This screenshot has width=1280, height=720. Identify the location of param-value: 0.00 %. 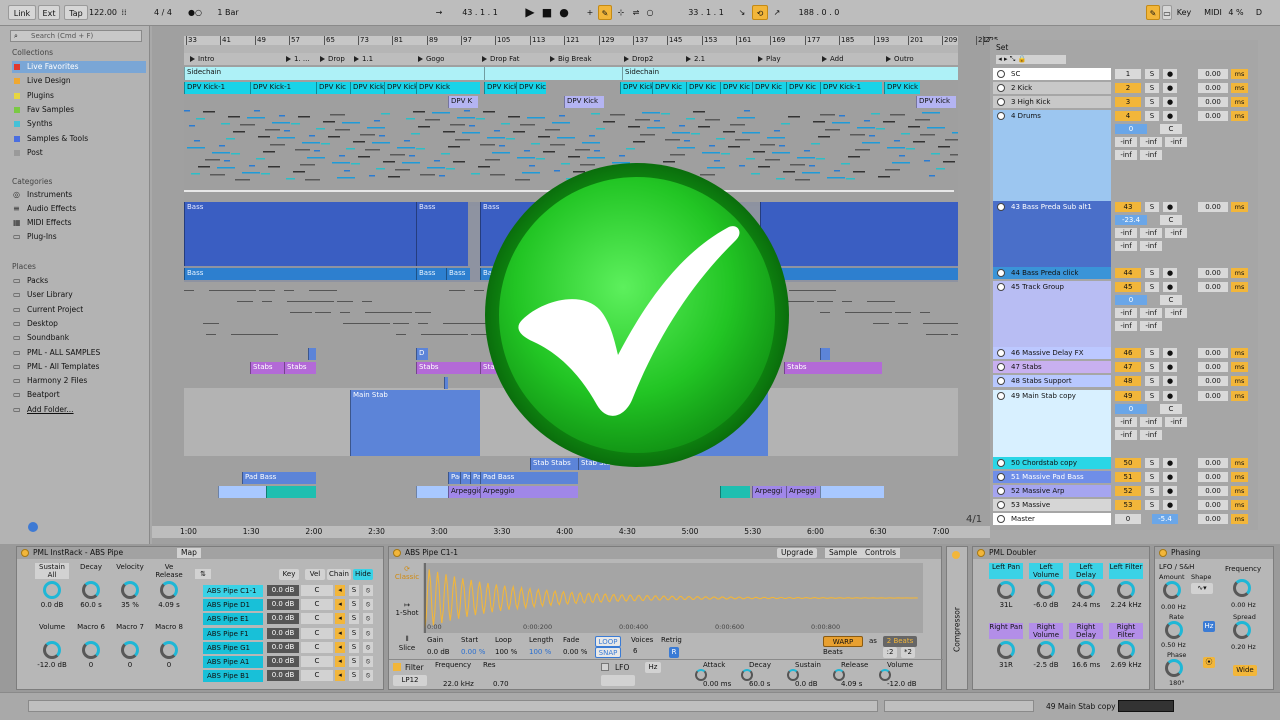
(575, 652).